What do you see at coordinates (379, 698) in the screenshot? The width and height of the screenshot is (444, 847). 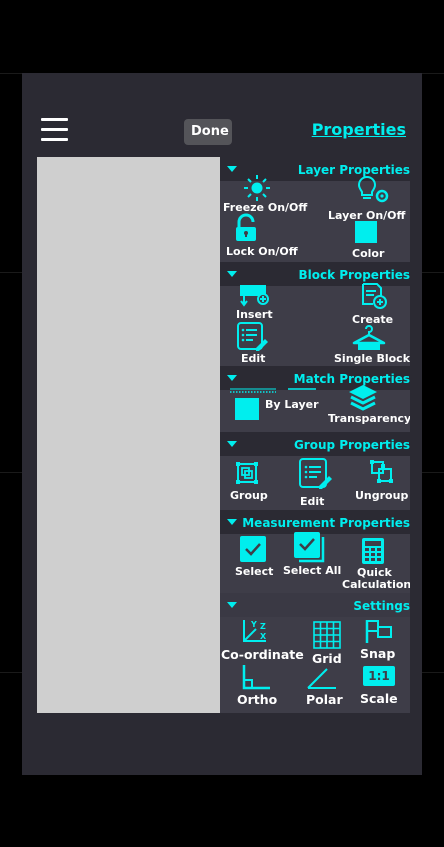 I see `scale-label: Scale` at bounding box center [379, 698].